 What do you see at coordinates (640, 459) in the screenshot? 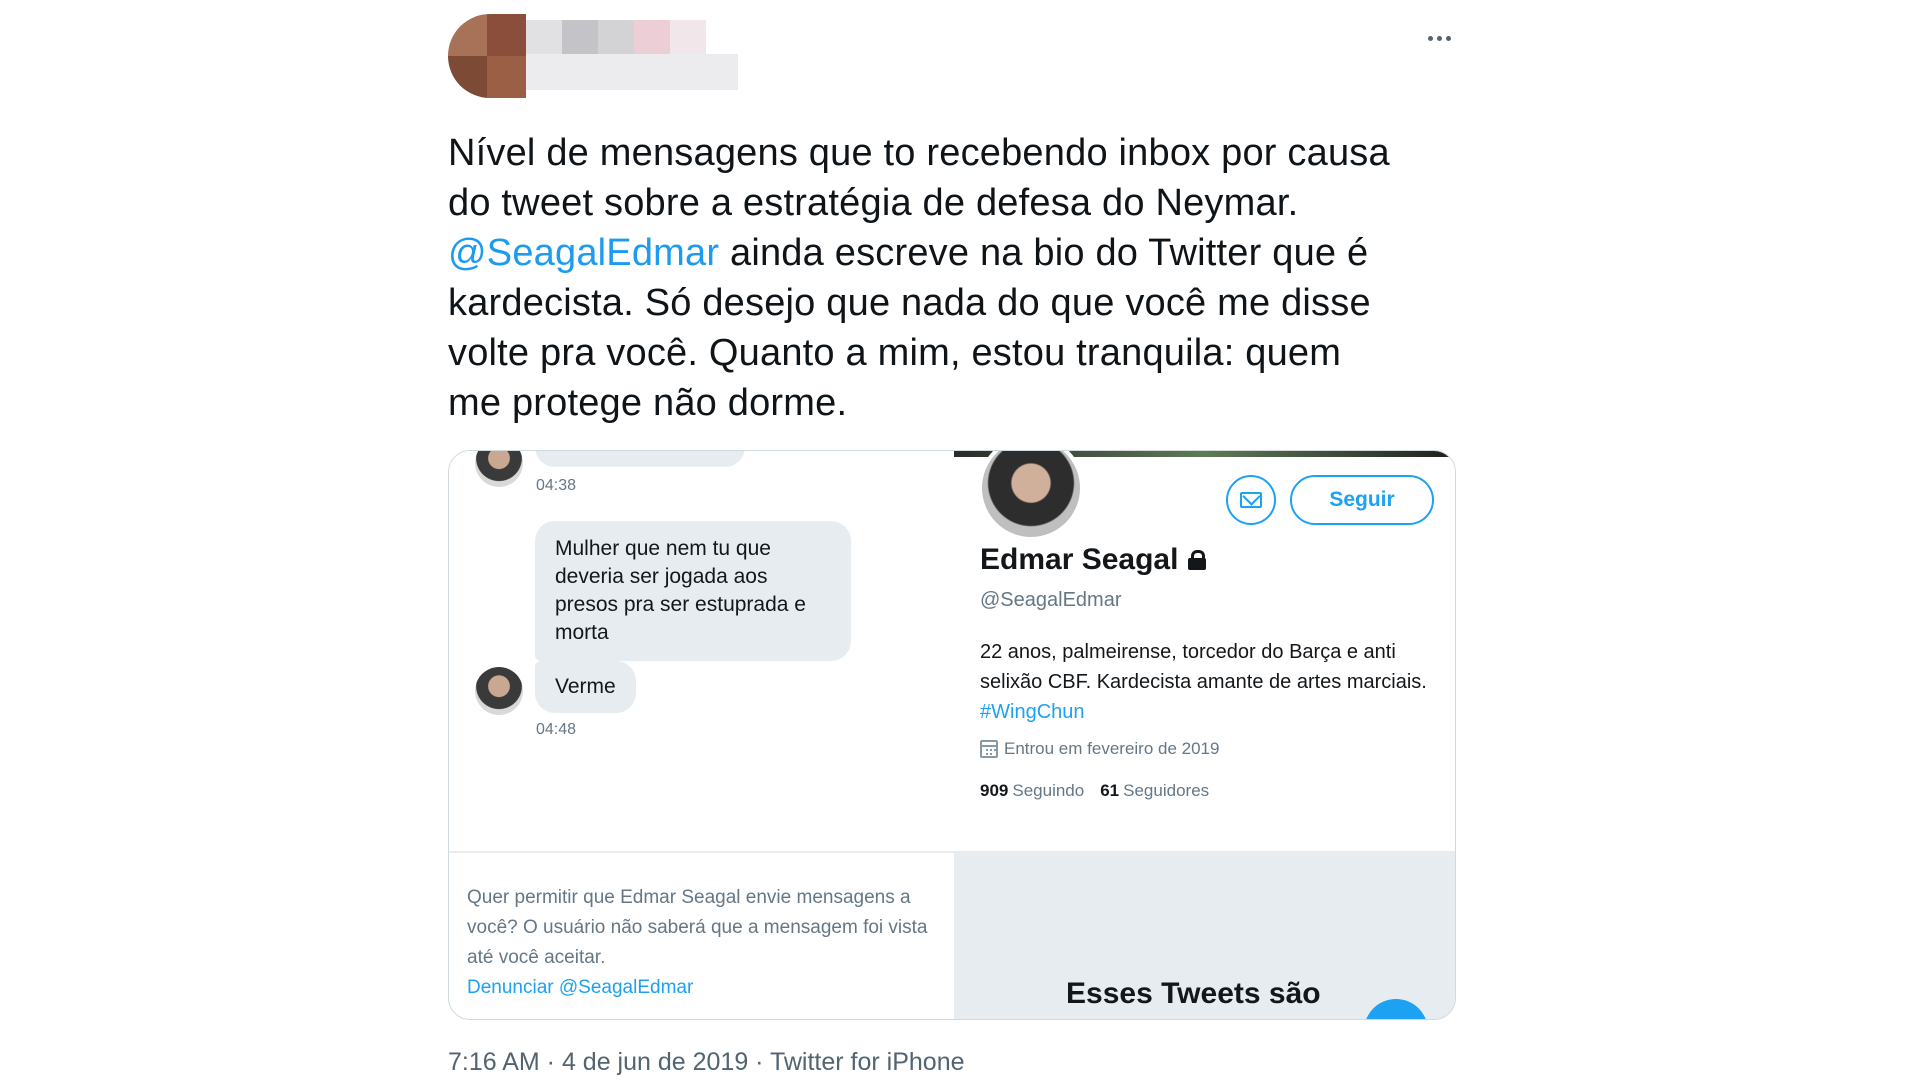
I see `message-bubble-partial` at bounding box center [640, 459].